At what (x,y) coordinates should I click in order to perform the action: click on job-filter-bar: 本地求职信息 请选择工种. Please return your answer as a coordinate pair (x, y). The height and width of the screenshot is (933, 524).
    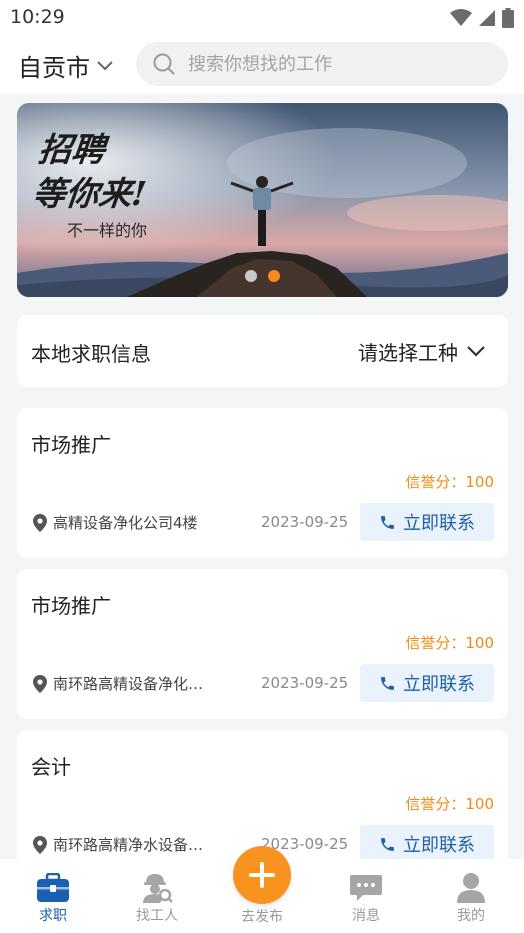
    Looking at the image, I should click on (262, 351).